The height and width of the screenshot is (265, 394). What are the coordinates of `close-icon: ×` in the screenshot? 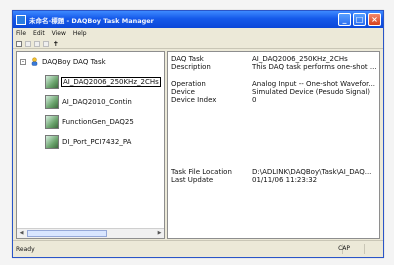 It's located at (374, 19).